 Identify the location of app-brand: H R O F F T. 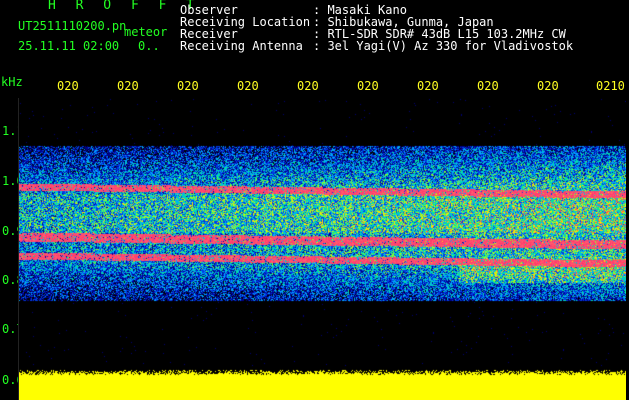
(124, 6).